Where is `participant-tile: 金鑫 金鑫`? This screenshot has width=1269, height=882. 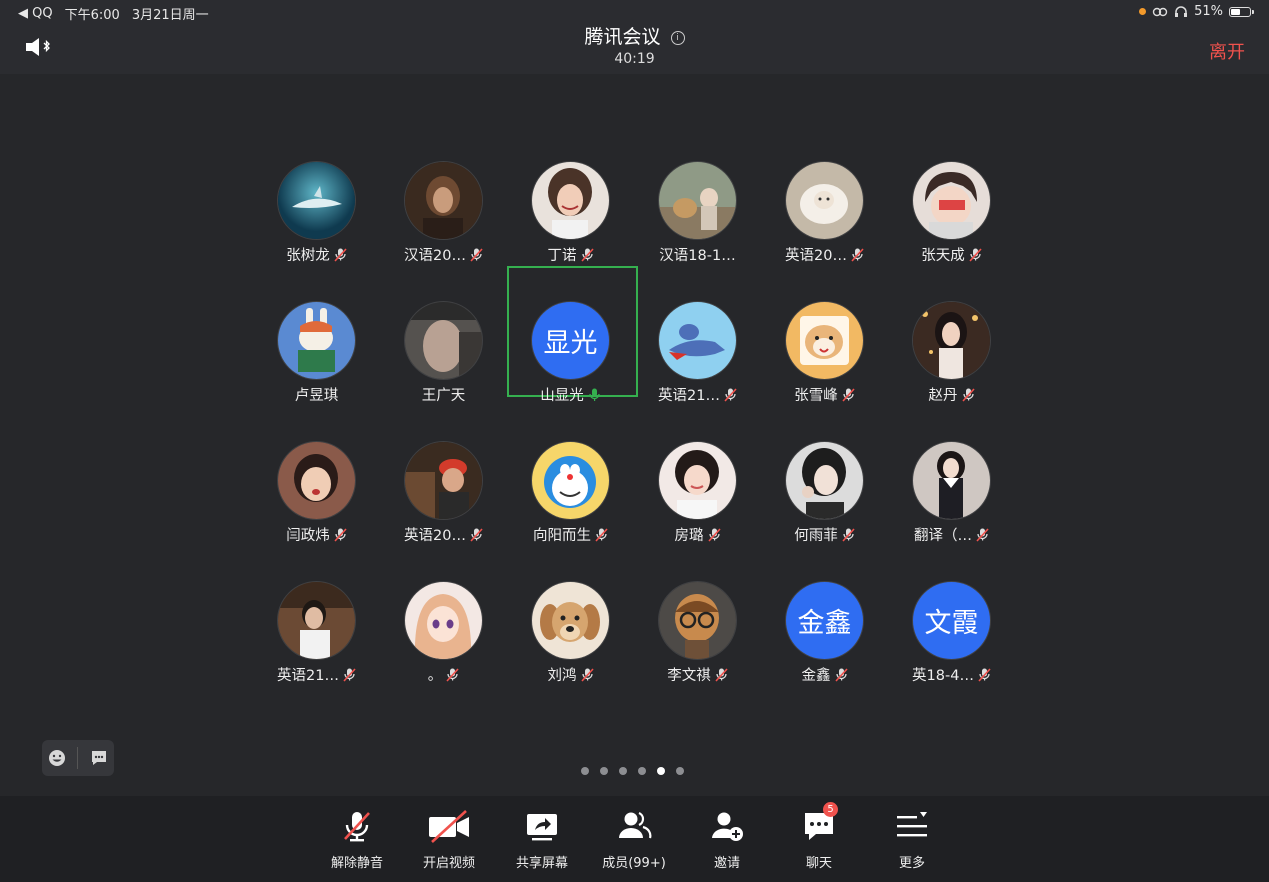
participant-tile: 金鑫 金鑫 is located at coordinates (824, 652).